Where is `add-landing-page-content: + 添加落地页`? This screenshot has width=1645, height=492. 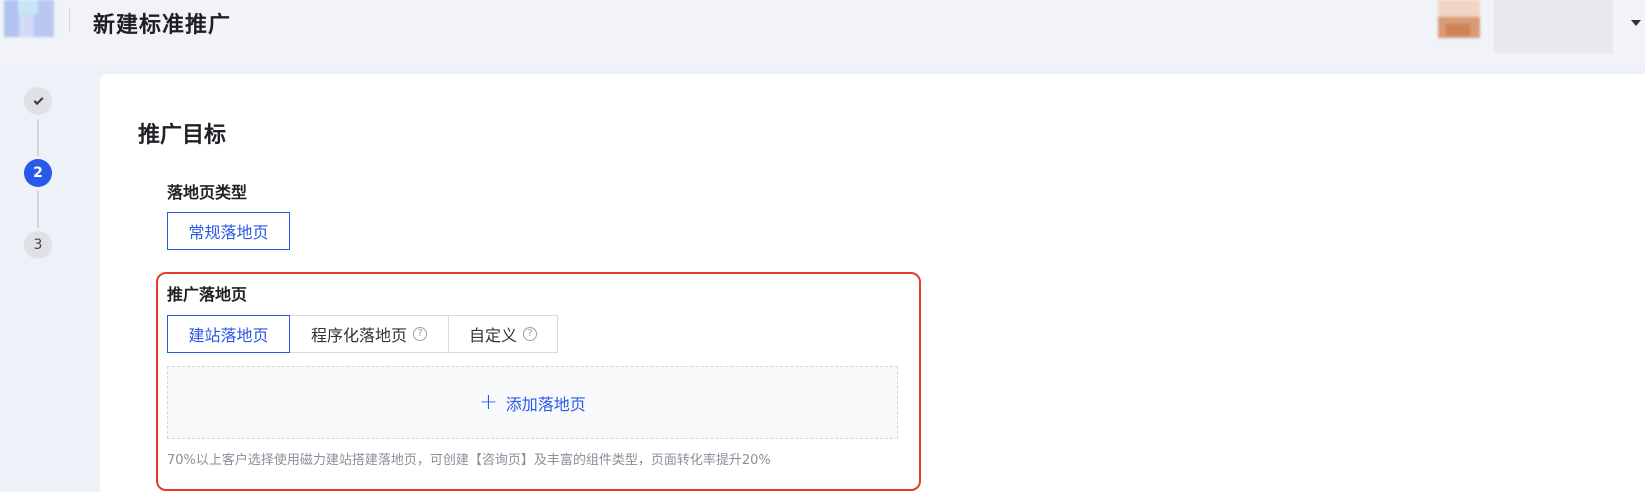 add-landing-page-content: + 添加落地页 is located at coordinates (532, 403).